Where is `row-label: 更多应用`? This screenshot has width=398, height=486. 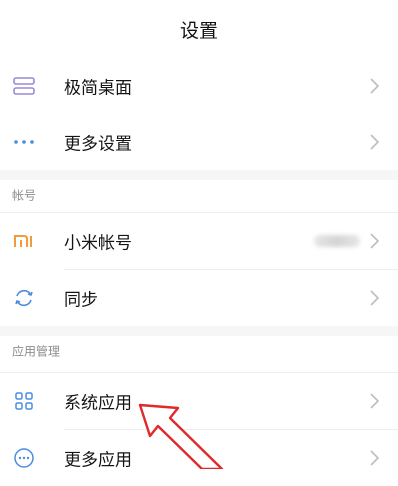 row-label: 更多应用 is located at coordinates (98, 460).